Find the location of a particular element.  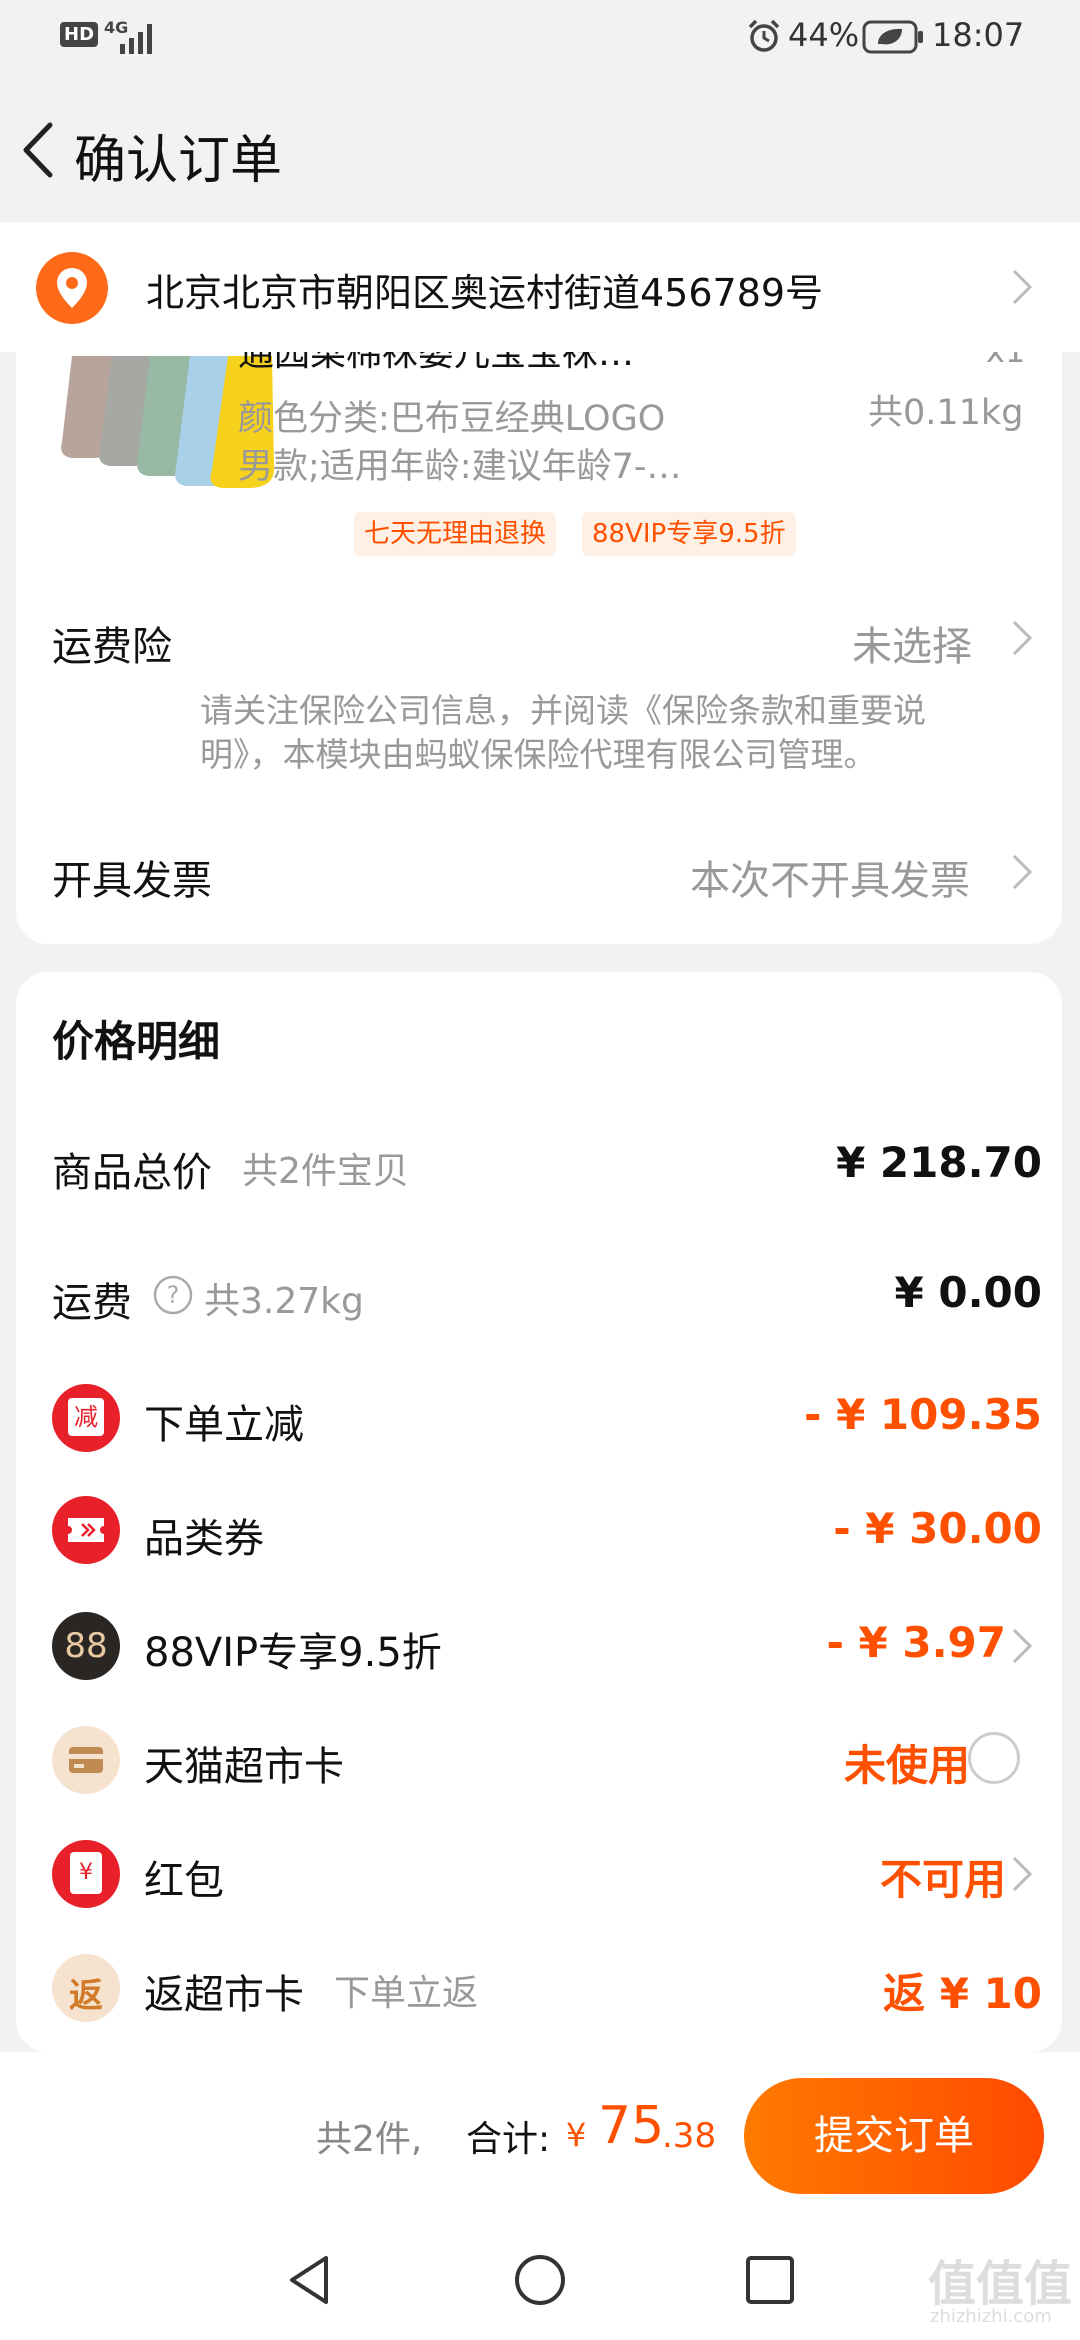

watermark-logo: 值值值 is located at coordinates (1000, 2284).